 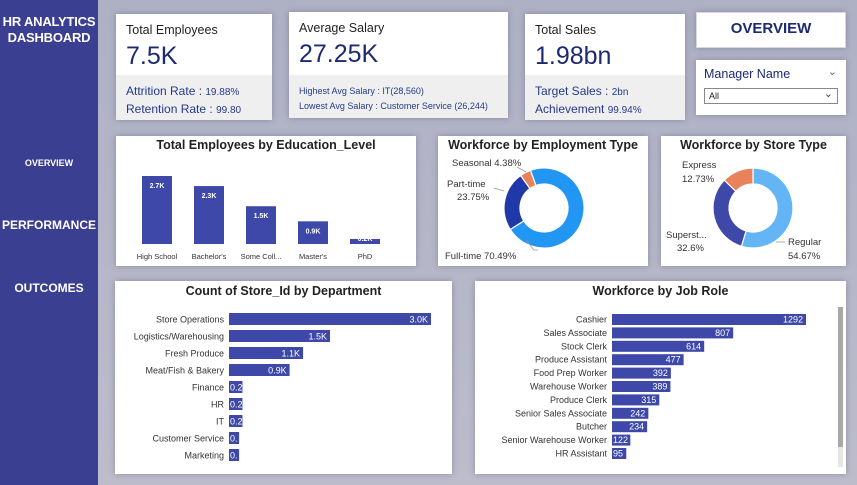 I want to click on job-category-label: Senior Warehouse Worker, so click(x=554, y=440).